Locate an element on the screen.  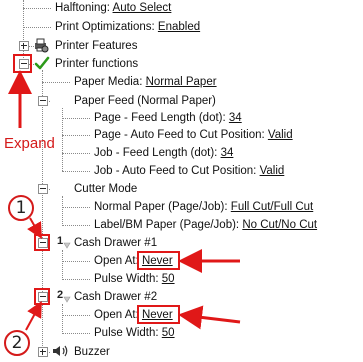
halftoning-value: Auto Select is located at coordinates (142, 8).